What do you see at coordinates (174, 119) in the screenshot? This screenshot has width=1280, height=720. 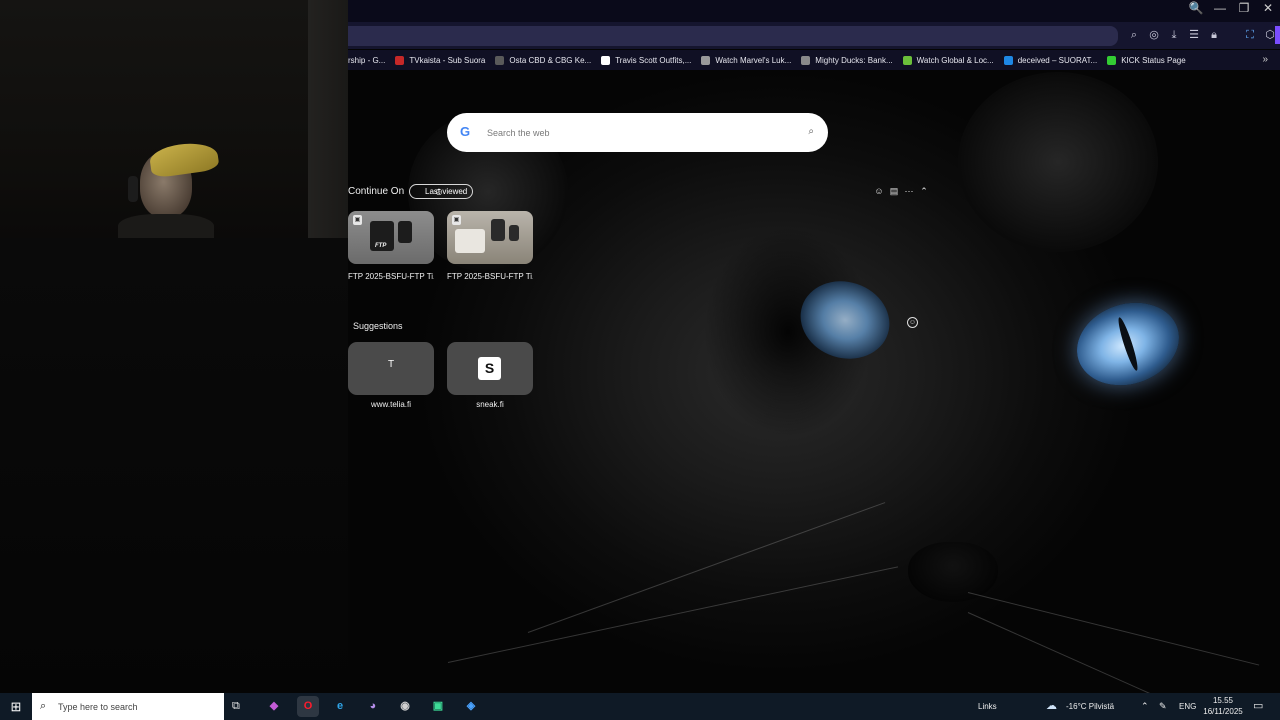 I see `webcam-overlay` at bounding box center [174, 119].